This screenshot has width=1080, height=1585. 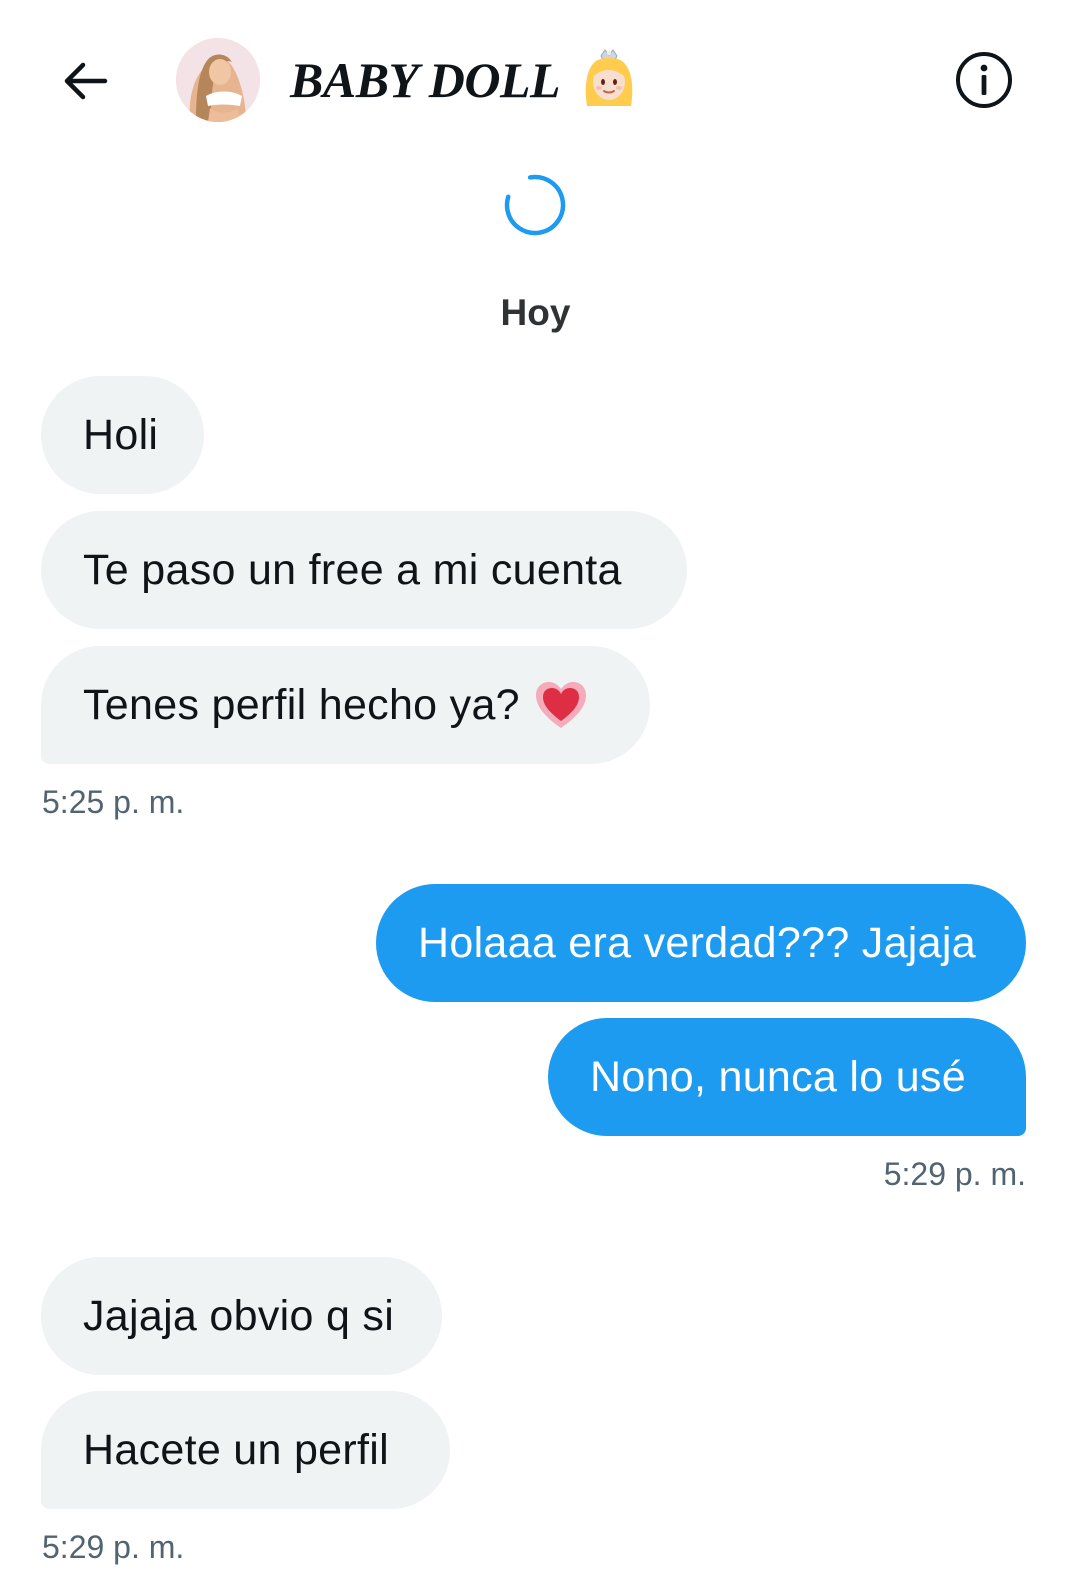 I want to click on message-text: Nono, nunca lo usé, so click(x=778, y=1076).